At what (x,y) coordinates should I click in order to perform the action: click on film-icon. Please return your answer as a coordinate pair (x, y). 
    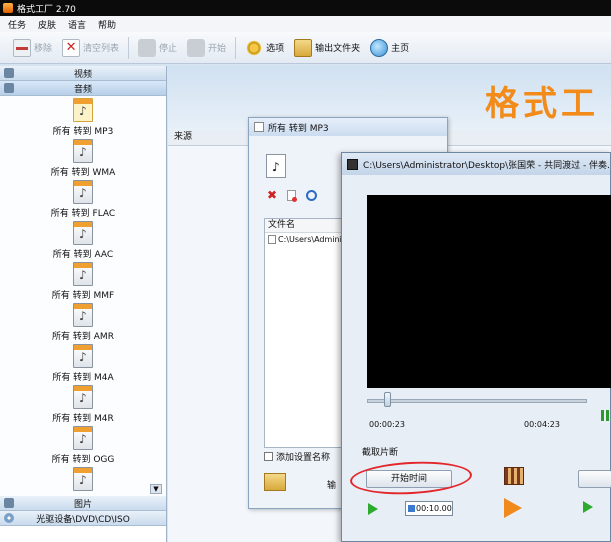
    Looking at the image, I should click on (514, 476).